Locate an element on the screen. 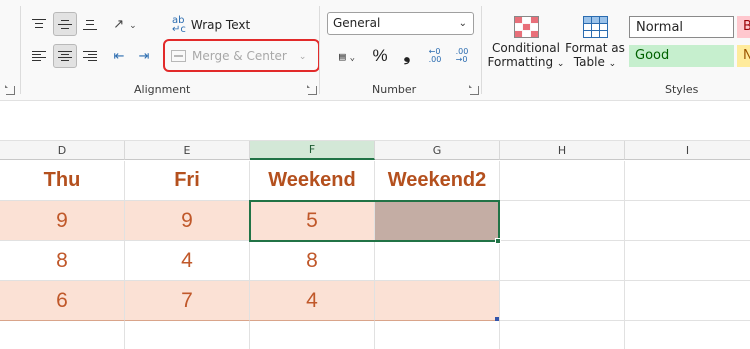 This screenshot has height=349, width=750. table-cell: 6 is located at coordinates (62, 301).